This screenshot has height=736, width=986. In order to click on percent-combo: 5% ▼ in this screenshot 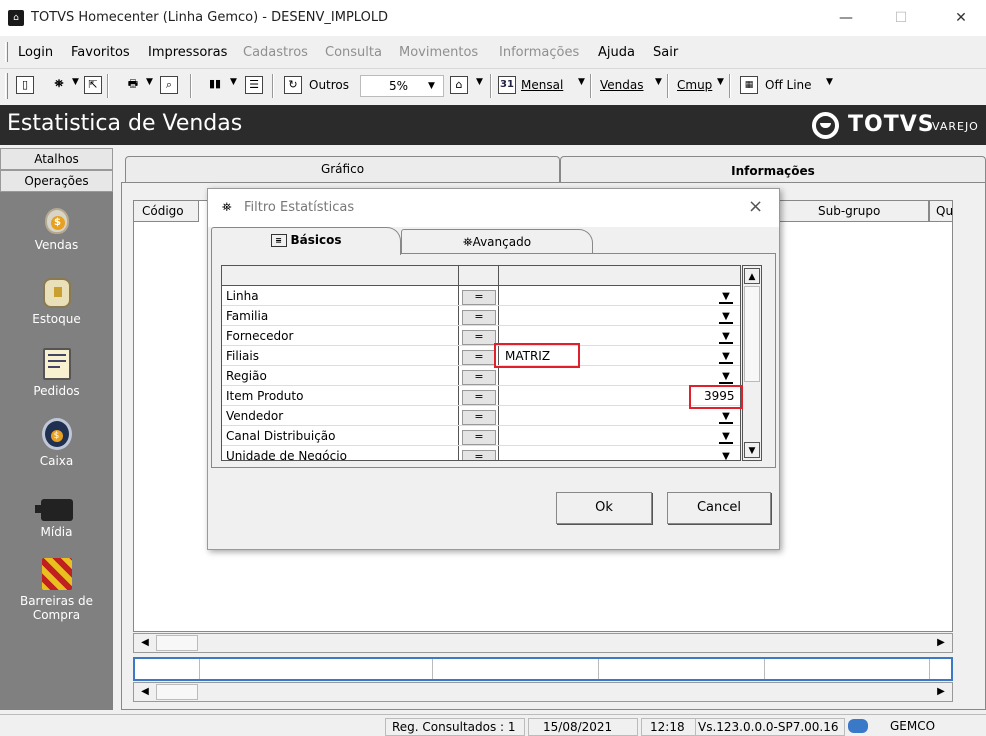, I will do `click(402, 86)`.